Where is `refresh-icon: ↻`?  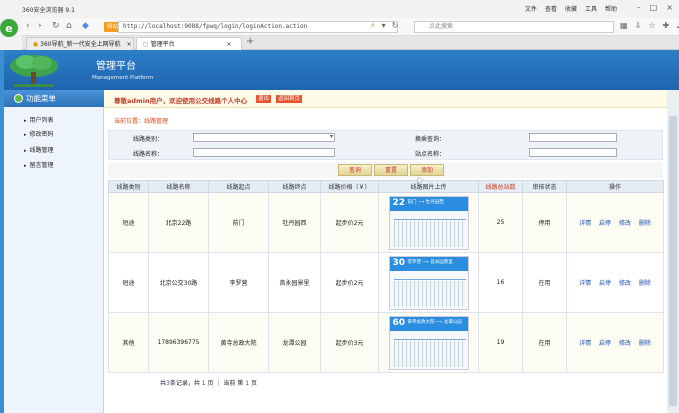
refresh-icon: ↻ is located at coordinates (56, 26).